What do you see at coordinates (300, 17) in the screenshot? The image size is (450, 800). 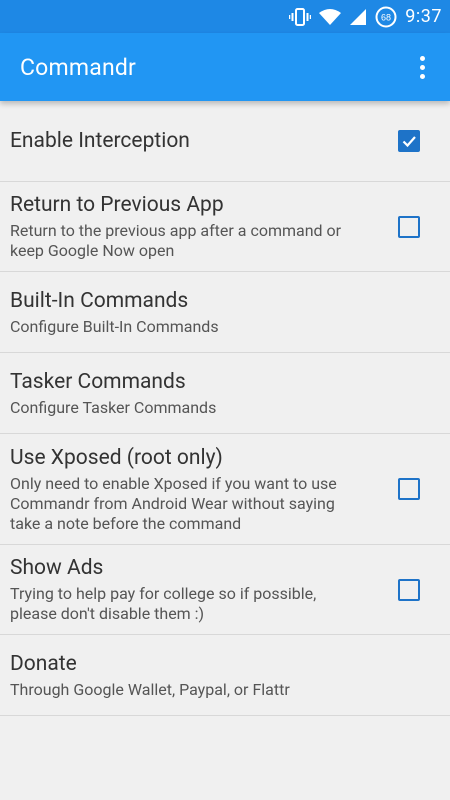 I see `vibrate-icon` at bounding box center [300, 17].